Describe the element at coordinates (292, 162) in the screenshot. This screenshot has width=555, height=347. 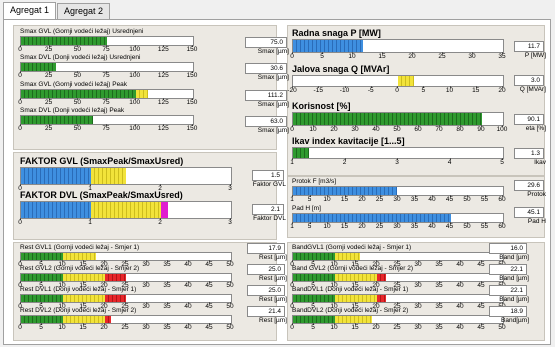
I see `ikav-index-tick-label: 1` at that location.